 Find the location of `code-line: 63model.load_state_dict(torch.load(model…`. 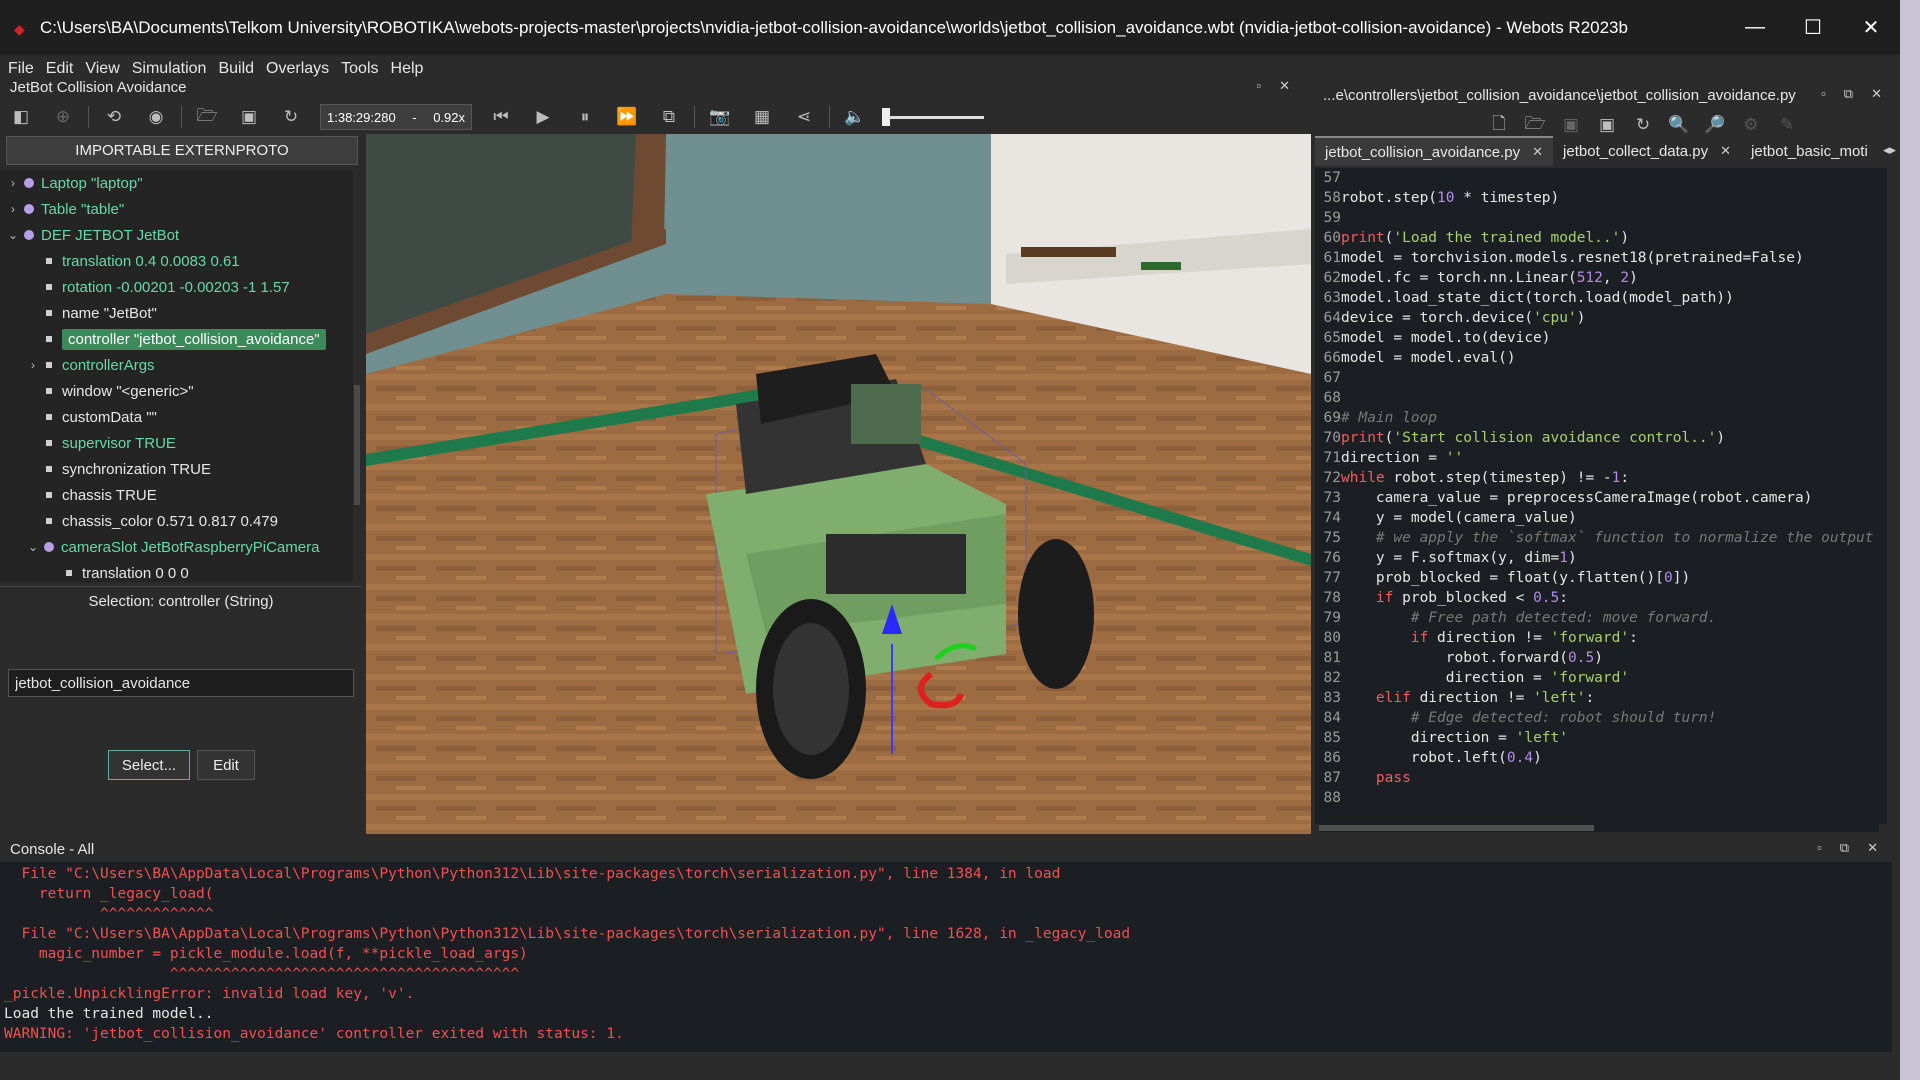

code-line: 63model.load_state_dict(torch.load(model… is located at coordinates (1601, 298).